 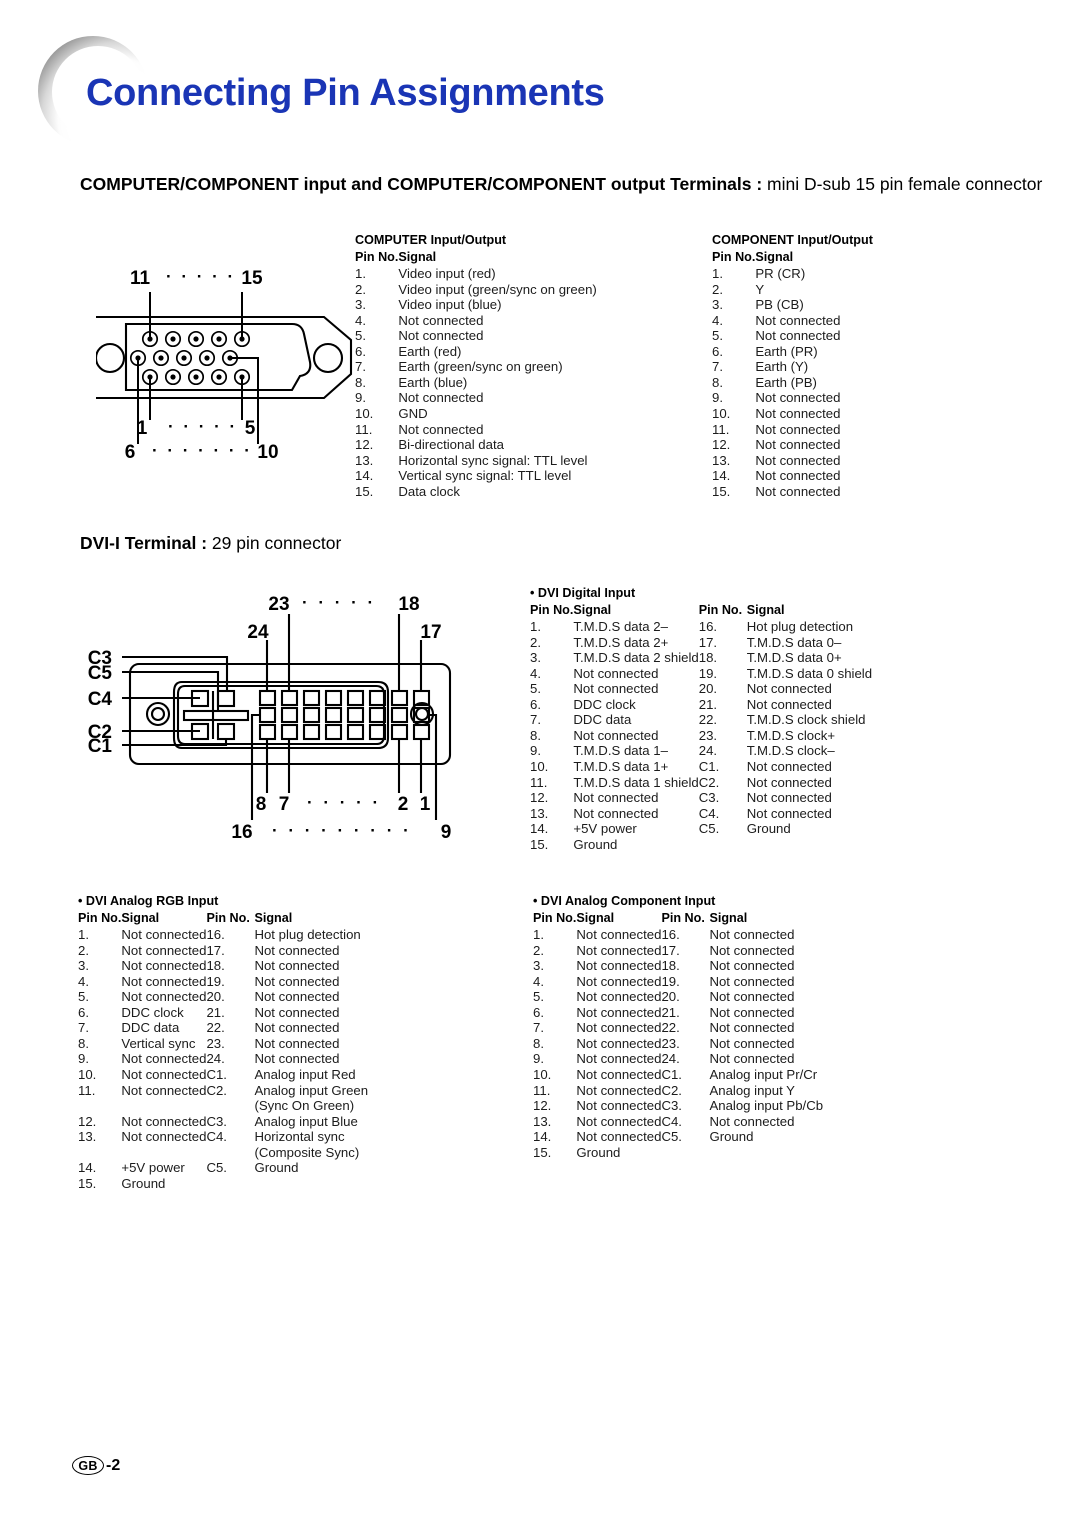 I want to click on cell-pin-no: 5., so click(x=83, y=997).